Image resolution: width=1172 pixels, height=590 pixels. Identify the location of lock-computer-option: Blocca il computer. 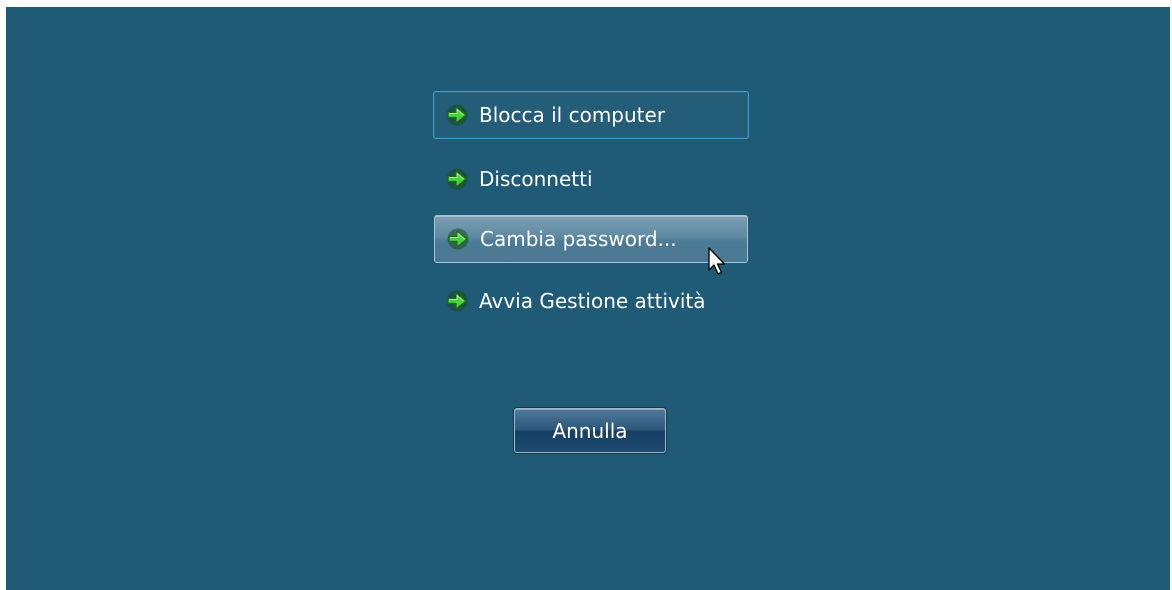
(591, 115).